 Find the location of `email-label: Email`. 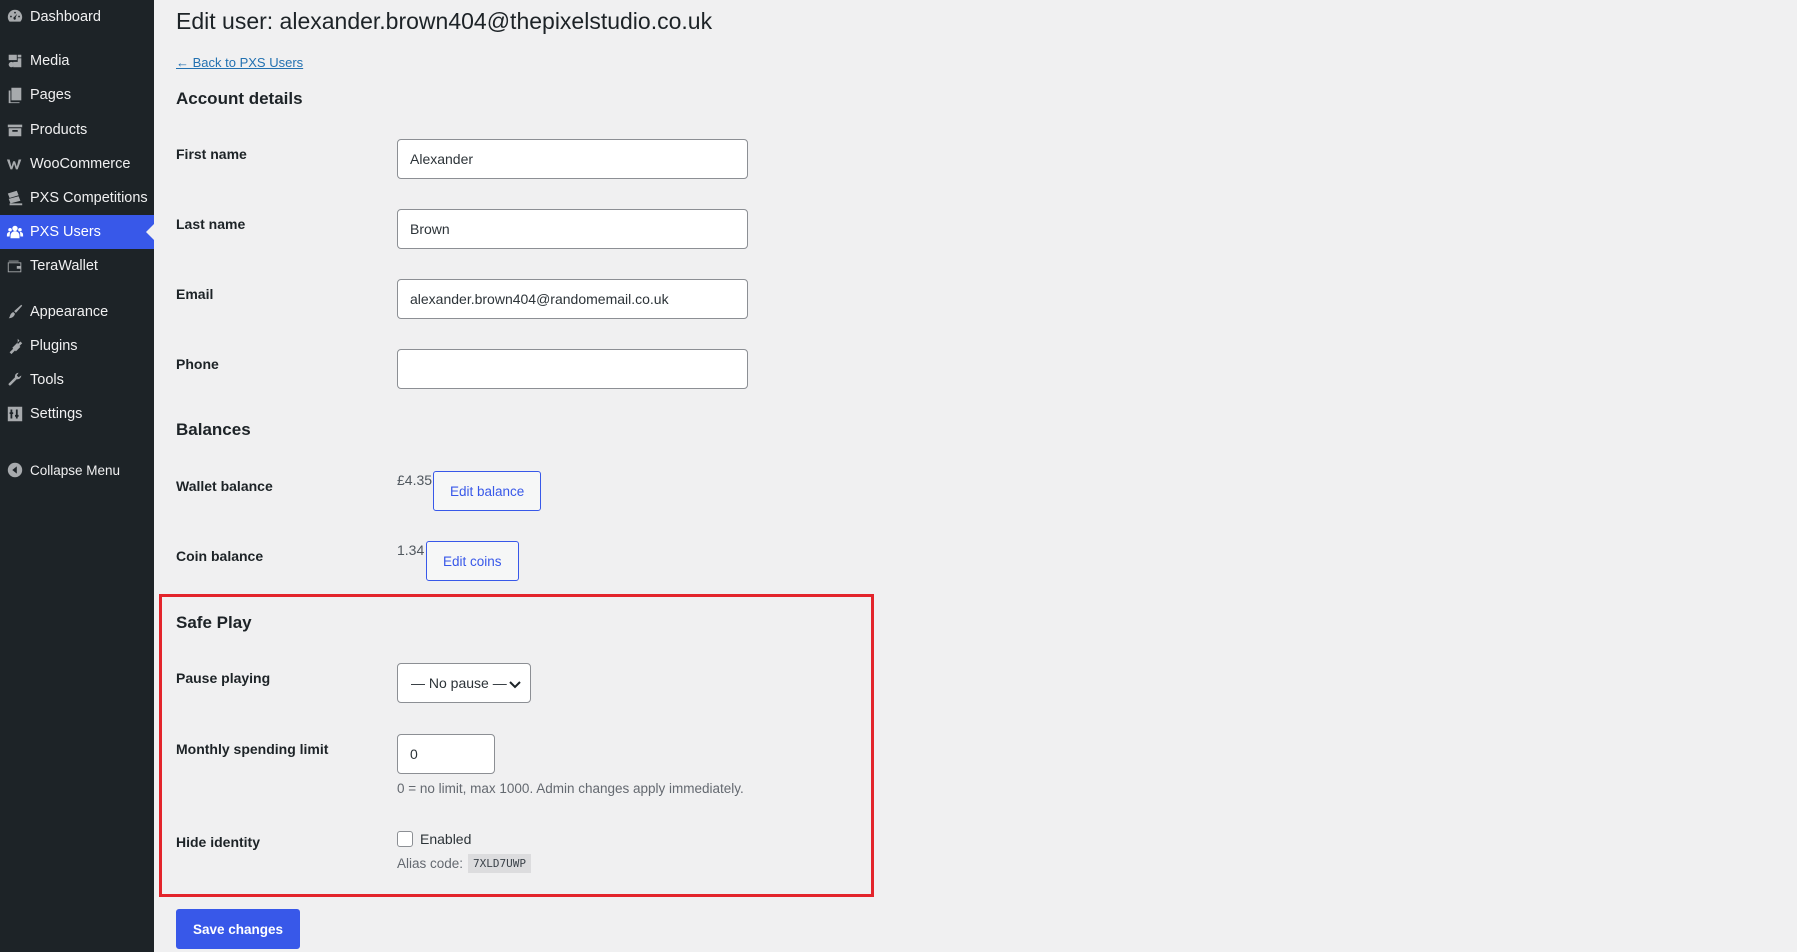

email-label: Email is located at coordinates (195, 294).